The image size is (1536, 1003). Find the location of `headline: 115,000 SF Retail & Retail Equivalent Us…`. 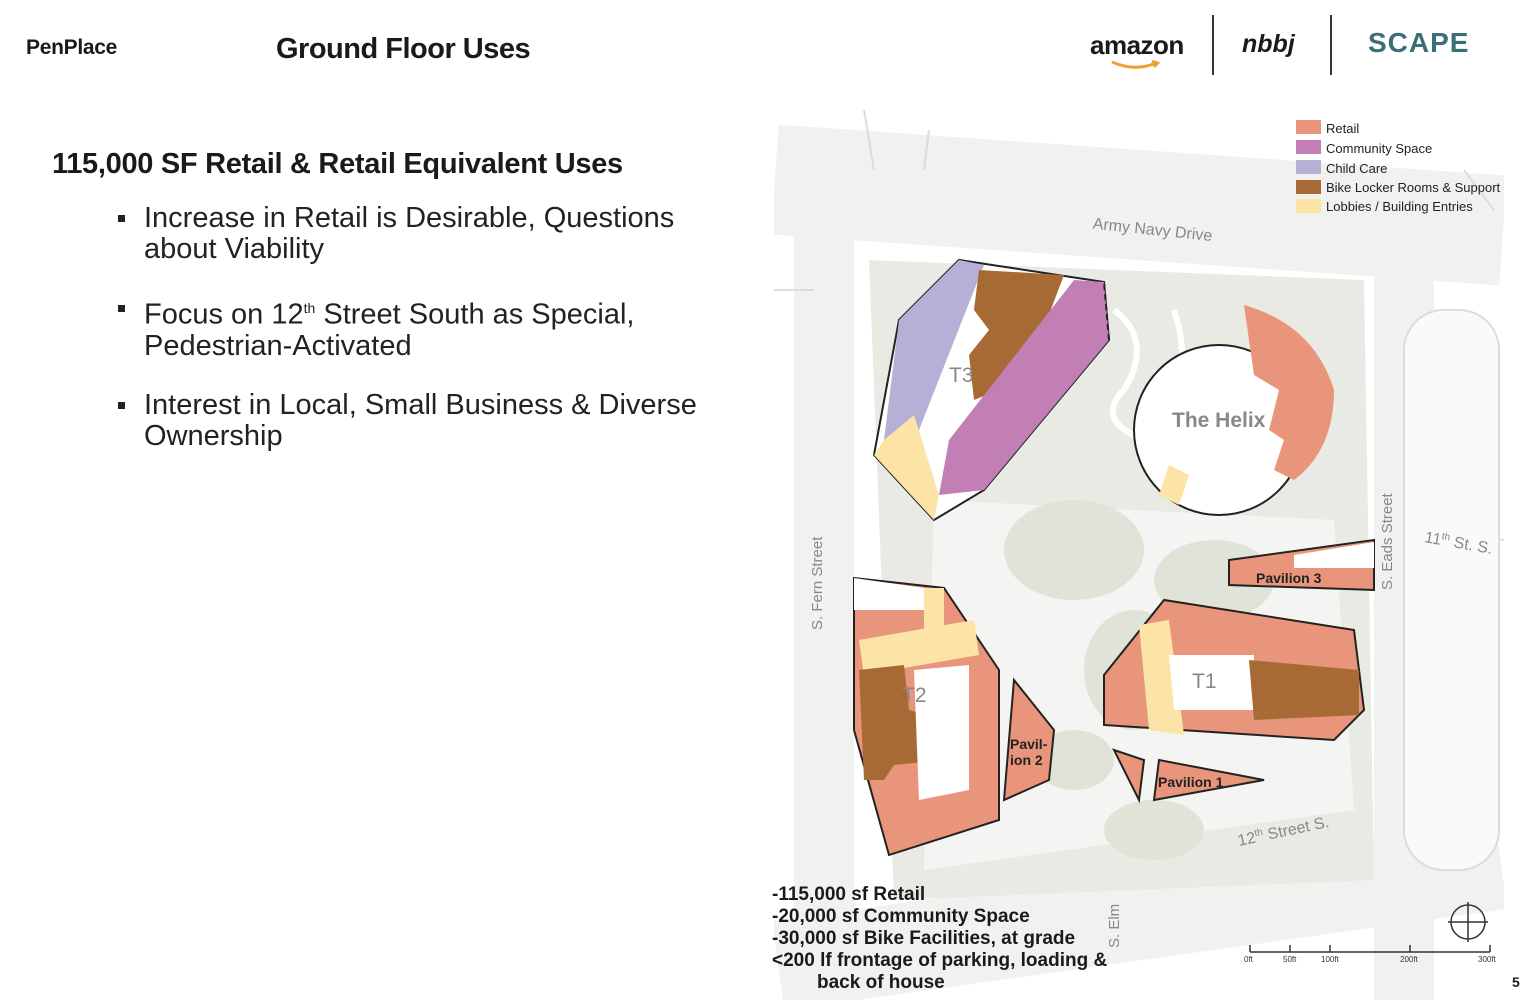

headline: 115,000 SF Retail & Retail Equivalent Us… is located at coordinates (337, 164).